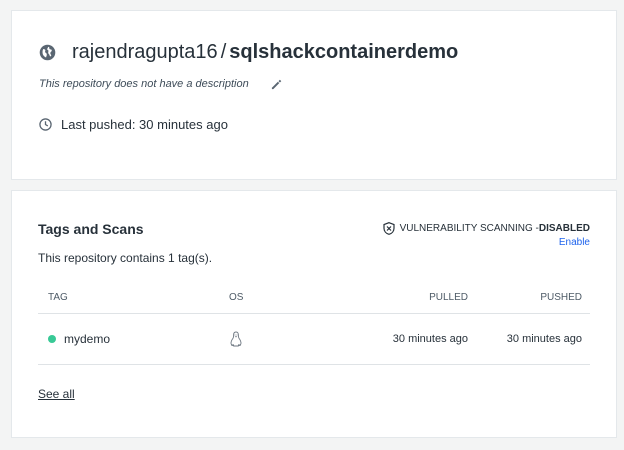 This screenshot has width=624, height=450. I want to click on enable-scanning-link: Enable, so click(574, 242).